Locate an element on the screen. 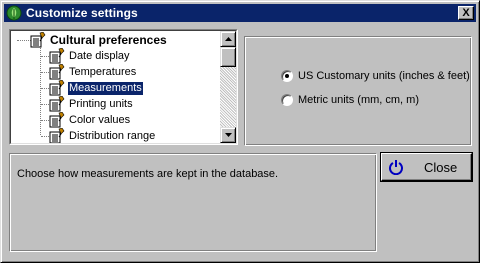 This screenshot has width=480, height=263. tree-item-label: Distribution range is located at coordinates (112, 135).